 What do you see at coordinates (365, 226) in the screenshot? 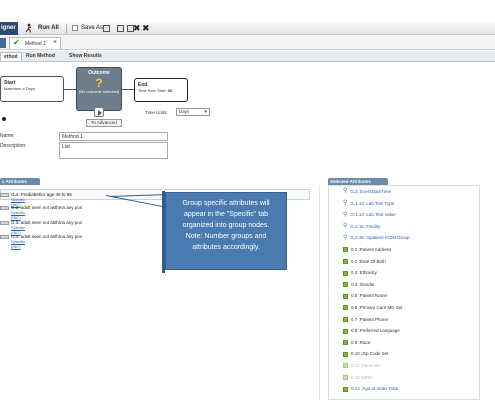
I see `attribute-label: G.2.16 :Facility` at bounding box center [365, 226].